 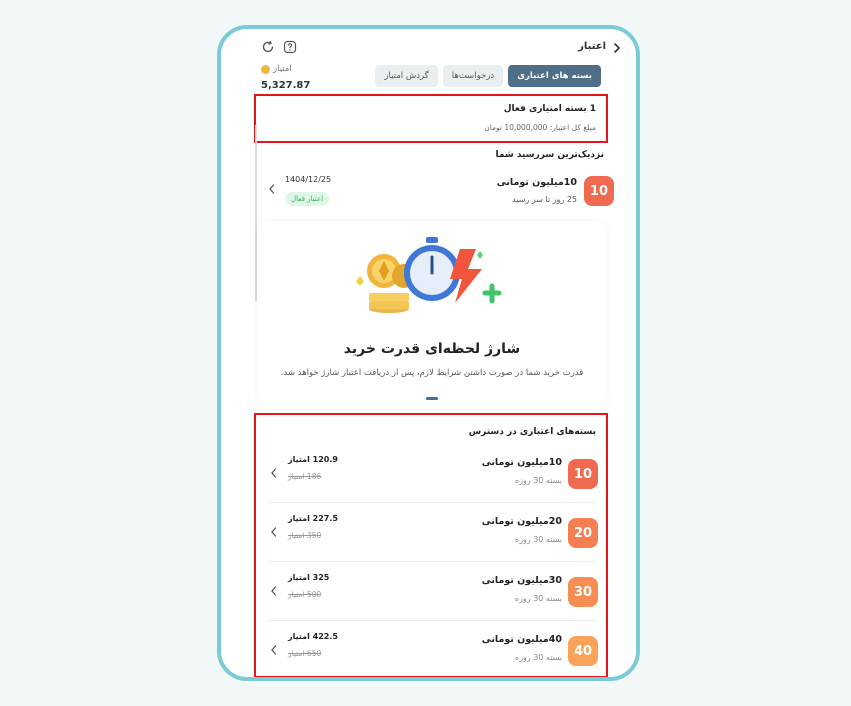 What do you see at coordinates (521, 521) in the screenshot?
I see `package-name: 20میلیون تومانی` at bounding box center [521, 521].